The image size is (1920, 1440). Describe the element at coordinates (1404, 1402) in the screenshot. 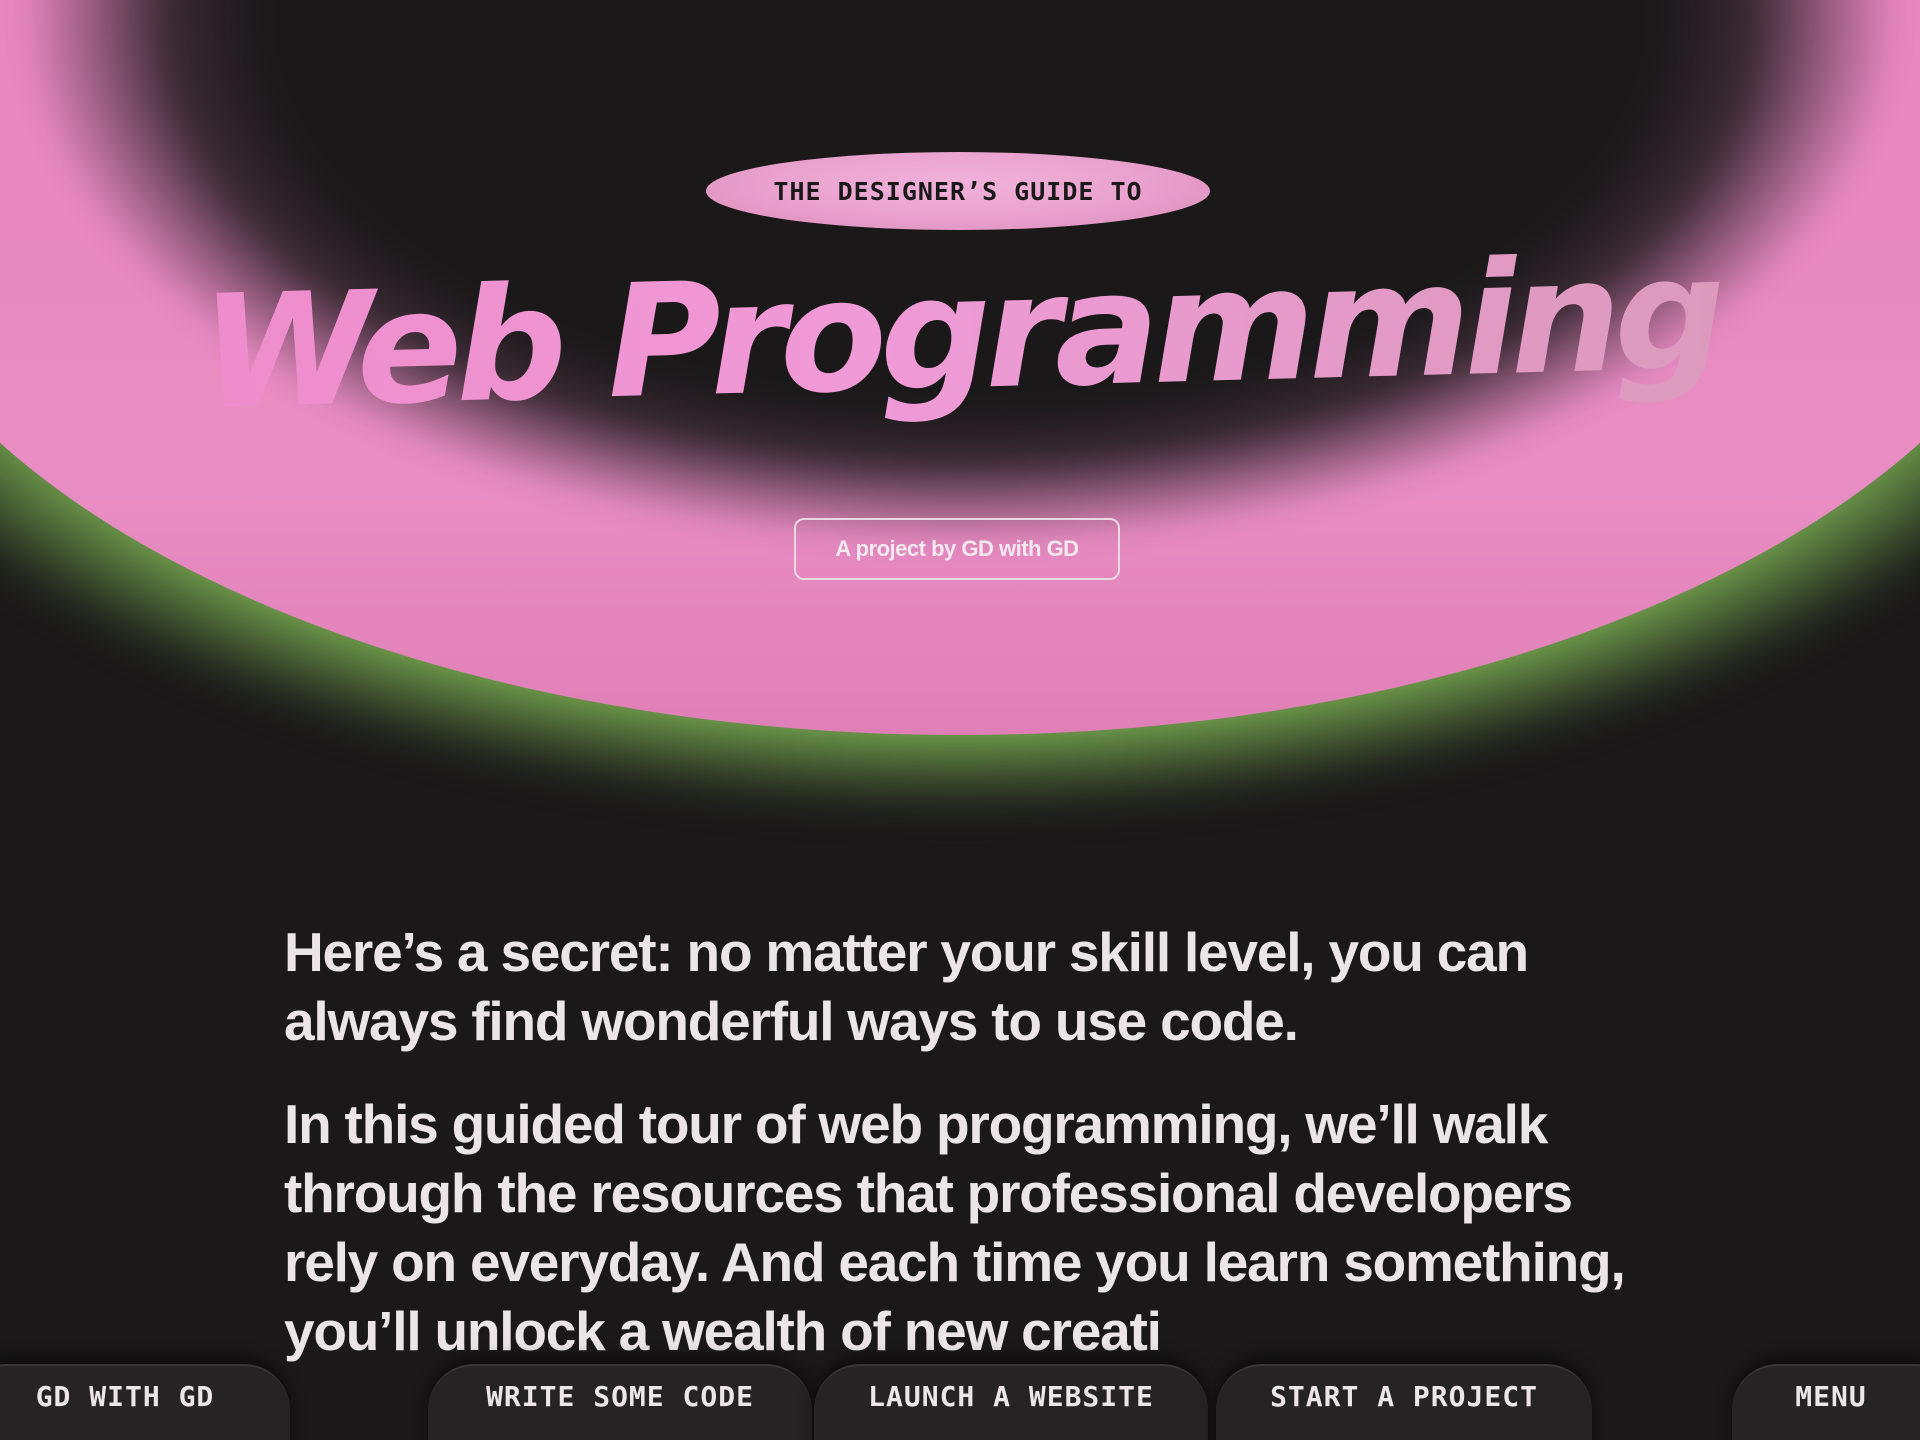

I see `nav-tab-start-project: START A PROJECT` at that location.